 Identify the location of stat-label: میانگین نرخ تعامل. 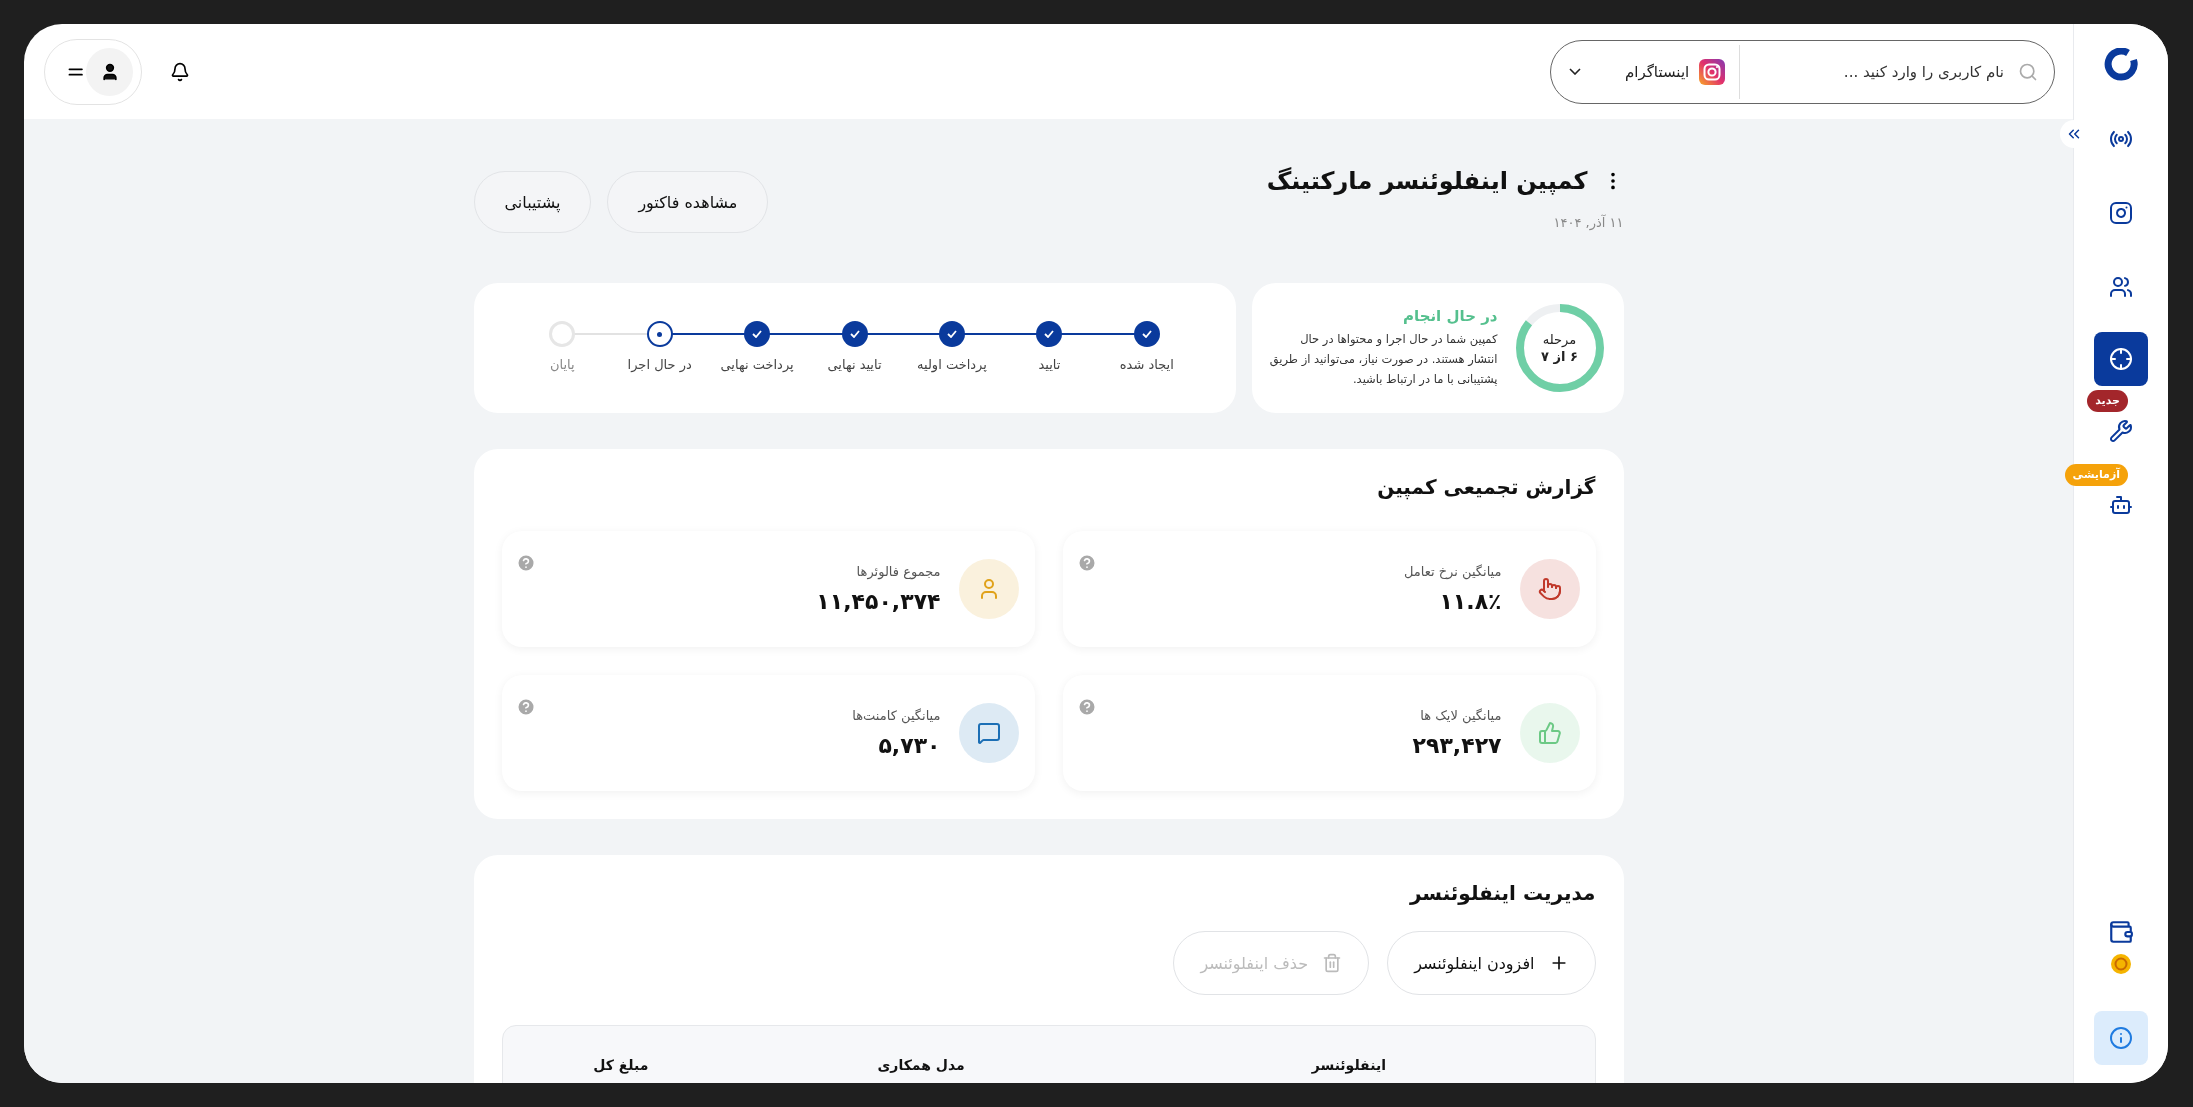
(1452, 571).